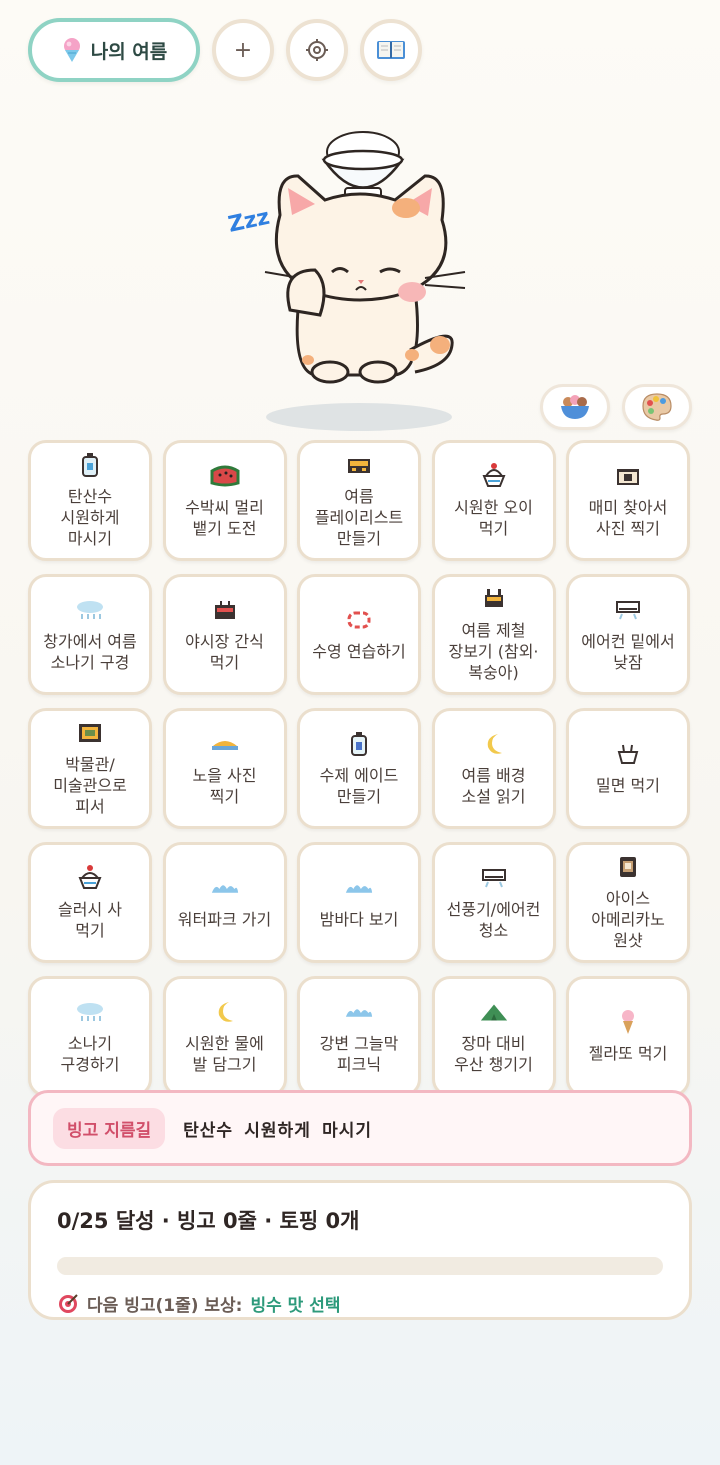  I want to click on bingo-cell: 매미 찾아서 사진 찍기, so click(628, 500).